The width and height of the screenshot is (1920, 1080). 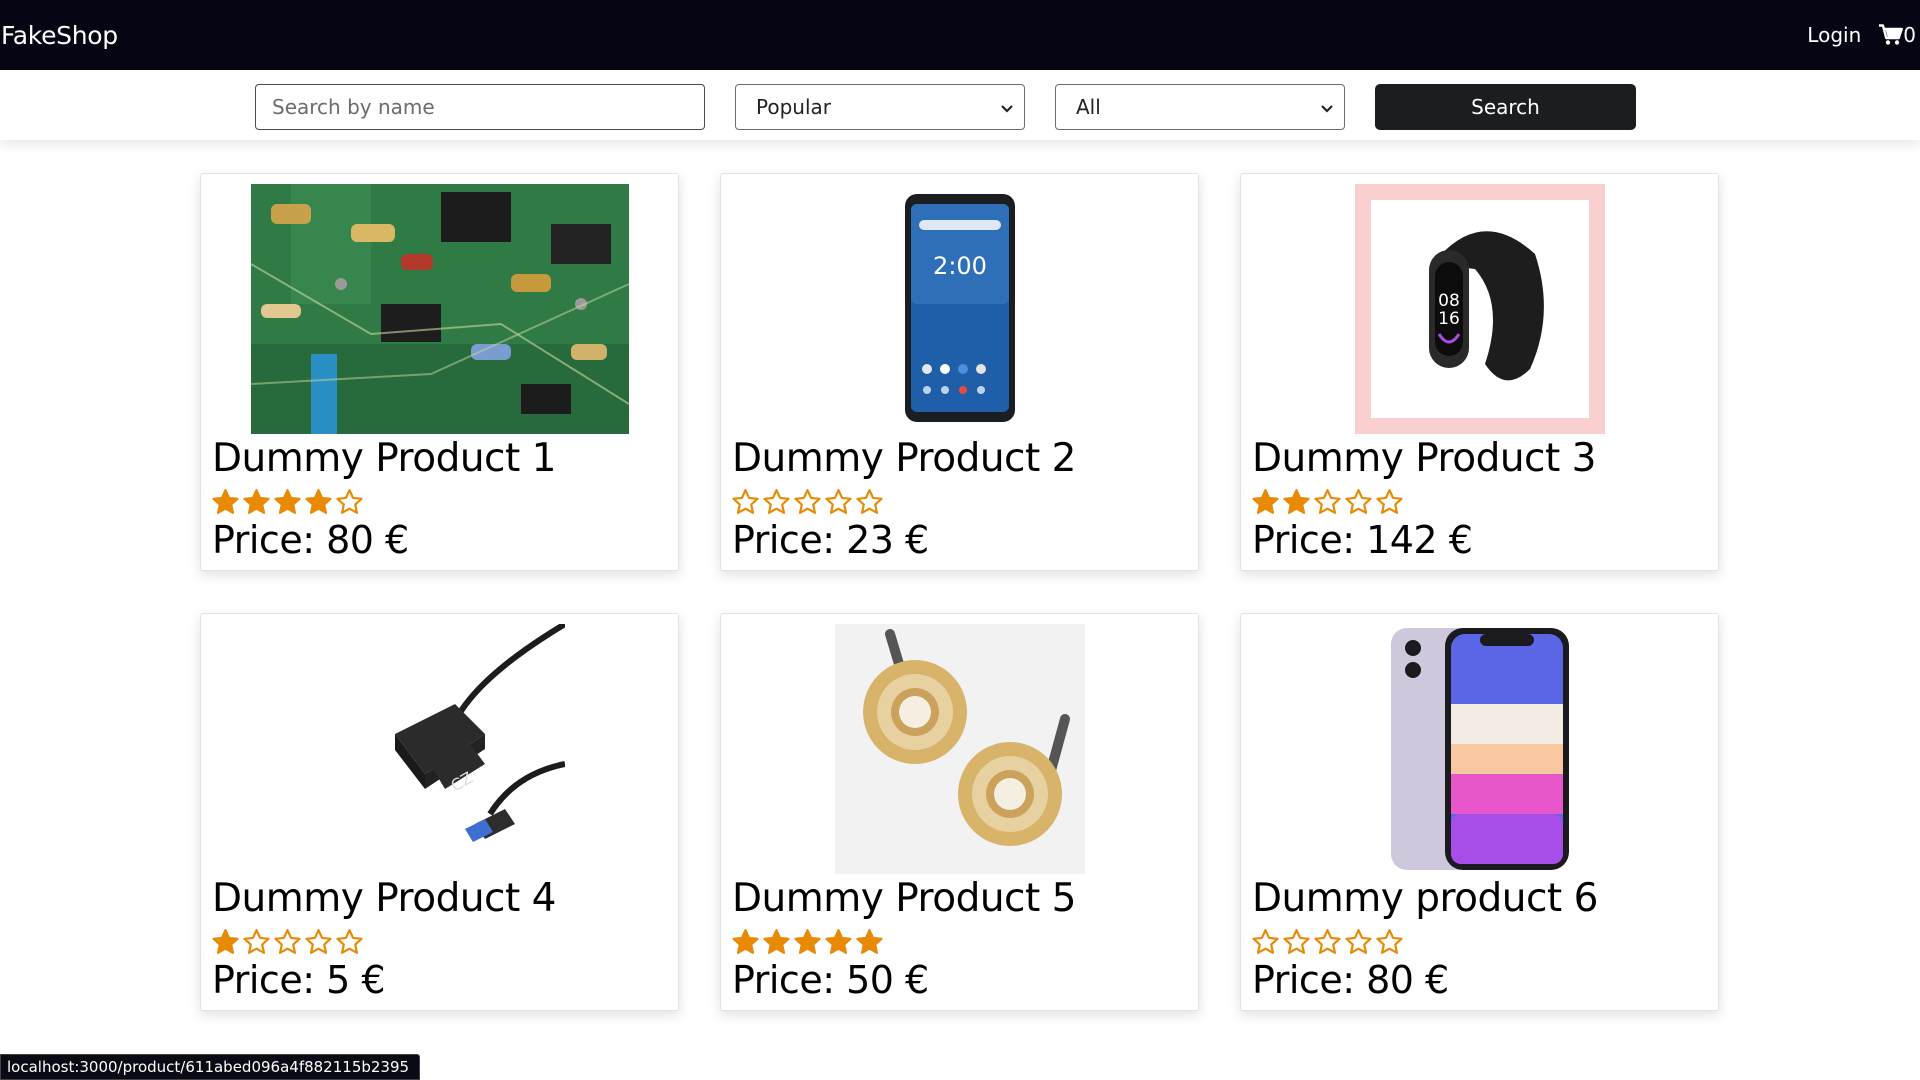 I want to click on login-link: Login, so click(x=1834, y=35).